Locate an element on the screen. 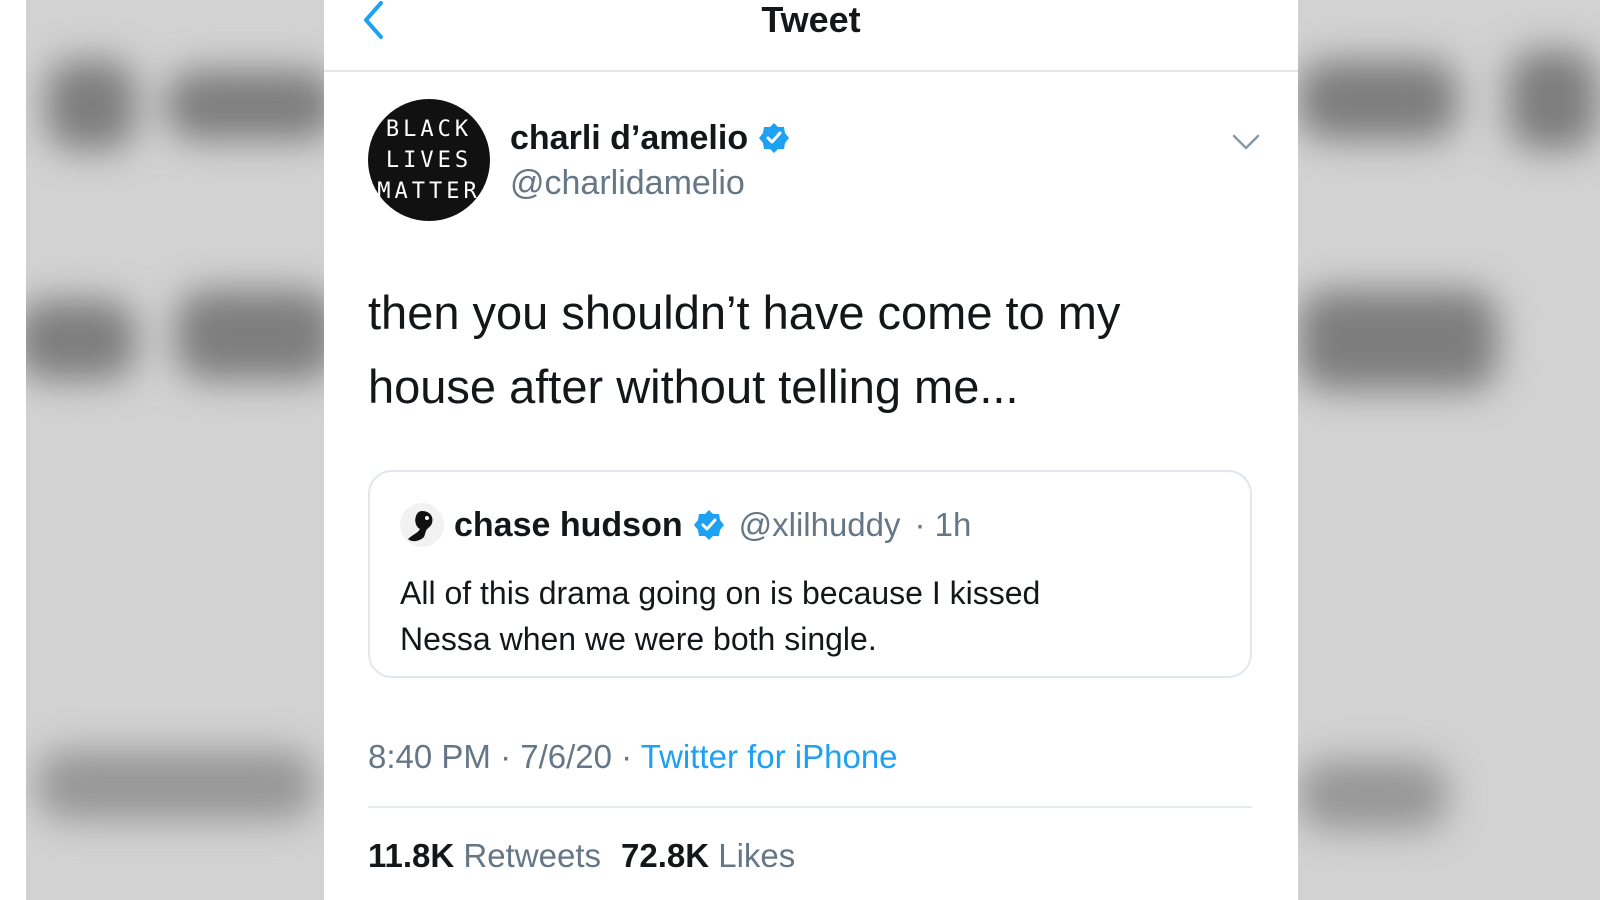  quoted-avatar-image is located at coordinates (422, 525).